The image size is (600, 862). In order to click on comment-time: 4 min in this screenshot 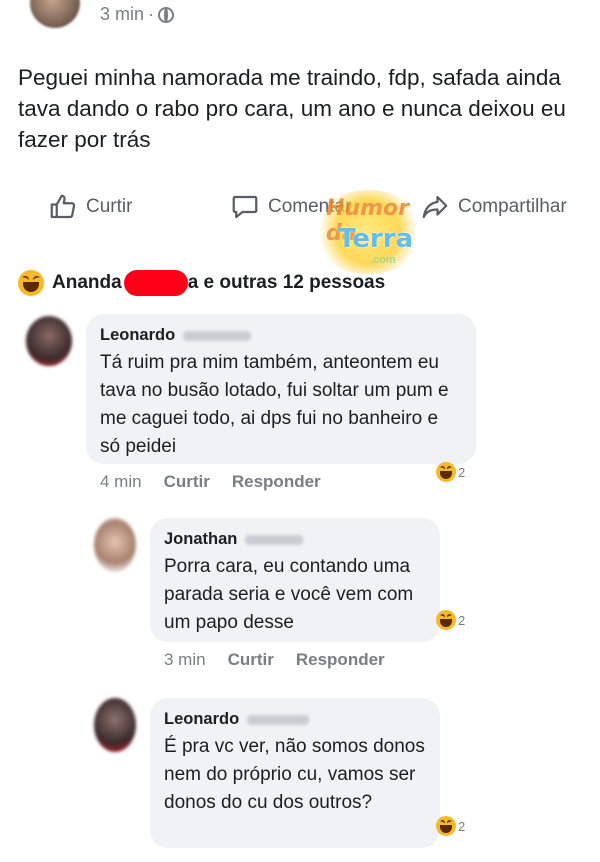, I will do `click(121, 482)`.